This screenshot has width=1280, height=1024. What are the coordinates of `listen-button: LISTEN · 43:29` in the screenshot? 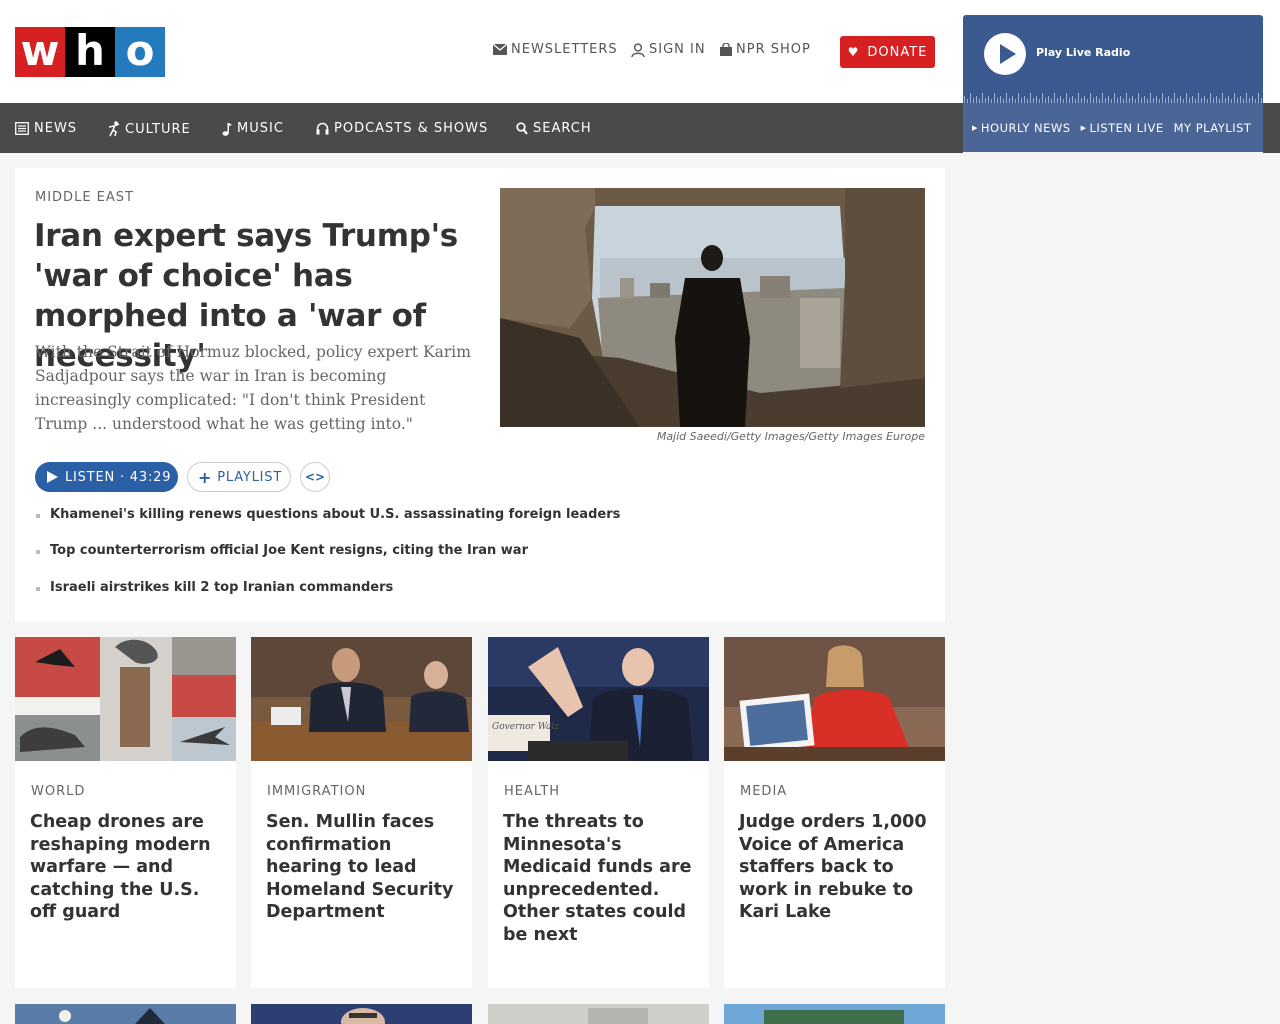 It's located at (106, 477).